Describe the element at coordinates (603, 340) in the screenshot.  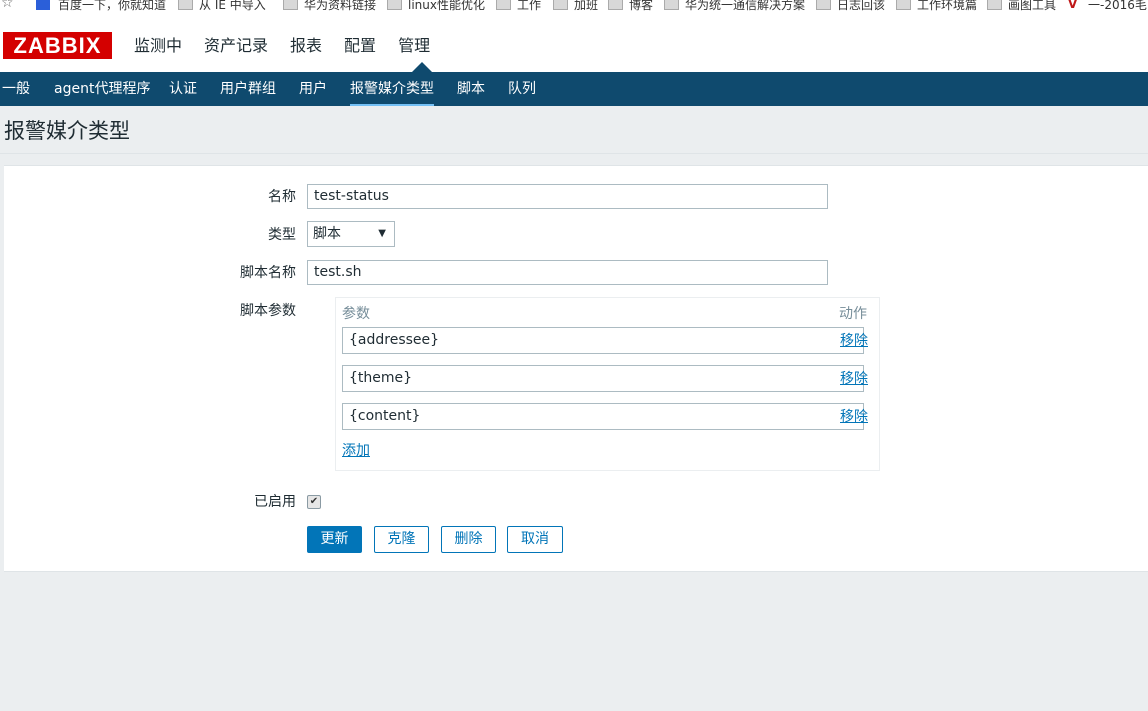
I see `param-input: {addressee}` at that location.